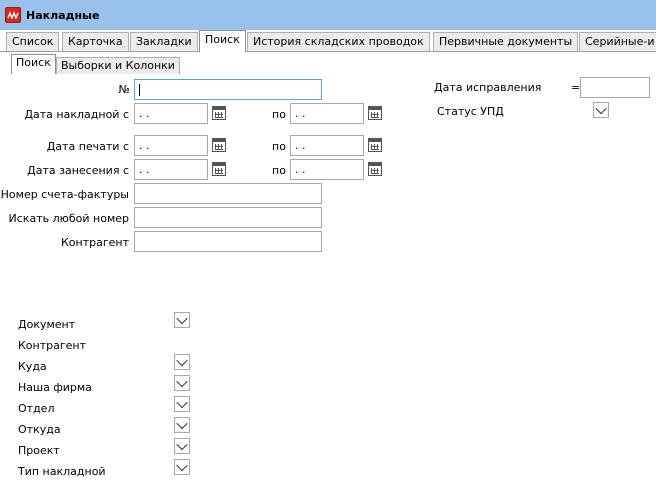 The width and height of the screenshot is (656, 484). What do you see at coordinates (327, 169) in the screenshot?
I see `entry-date-to-input: . .` at bounding box center [327, 169].